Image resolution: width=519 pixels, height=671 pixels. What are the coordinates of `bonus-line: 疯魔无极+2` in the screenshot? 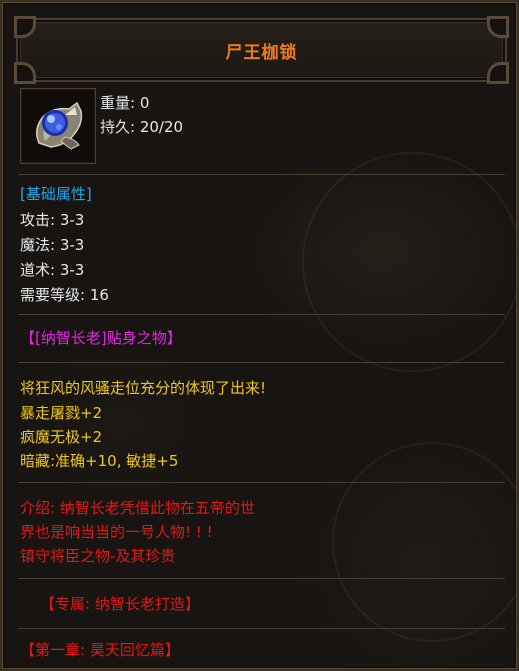 It's located at (61, 437).